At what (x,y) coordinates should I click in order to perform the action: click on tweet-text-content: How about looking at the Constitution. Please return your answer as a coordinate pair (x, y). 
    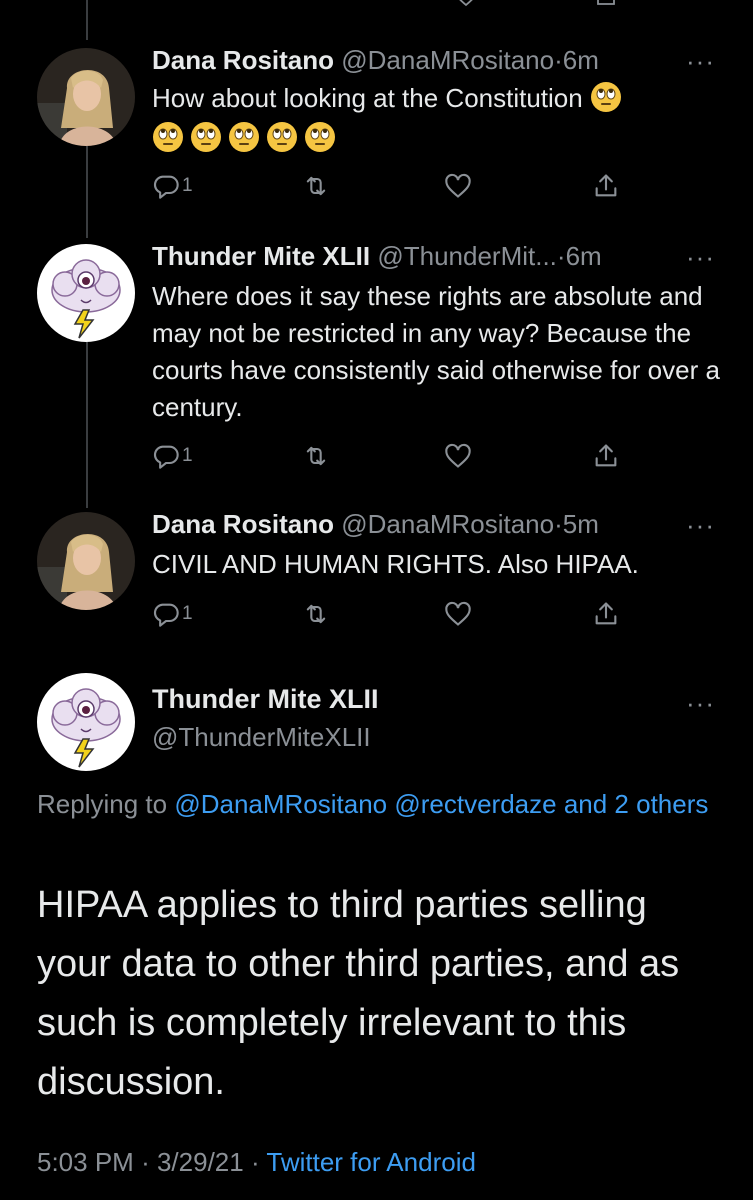
    Looking at the image, I should click on (367, 98).